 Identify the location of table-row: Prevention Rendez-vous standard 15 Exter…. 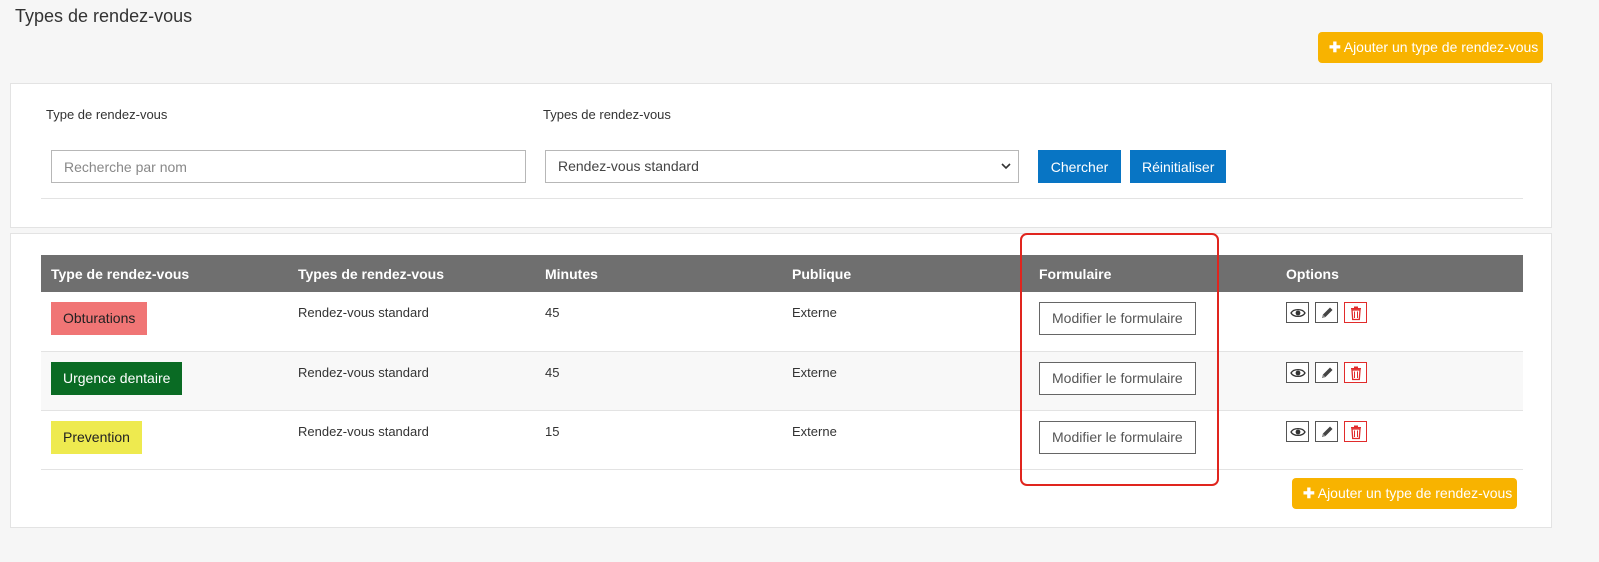
(782, 440).